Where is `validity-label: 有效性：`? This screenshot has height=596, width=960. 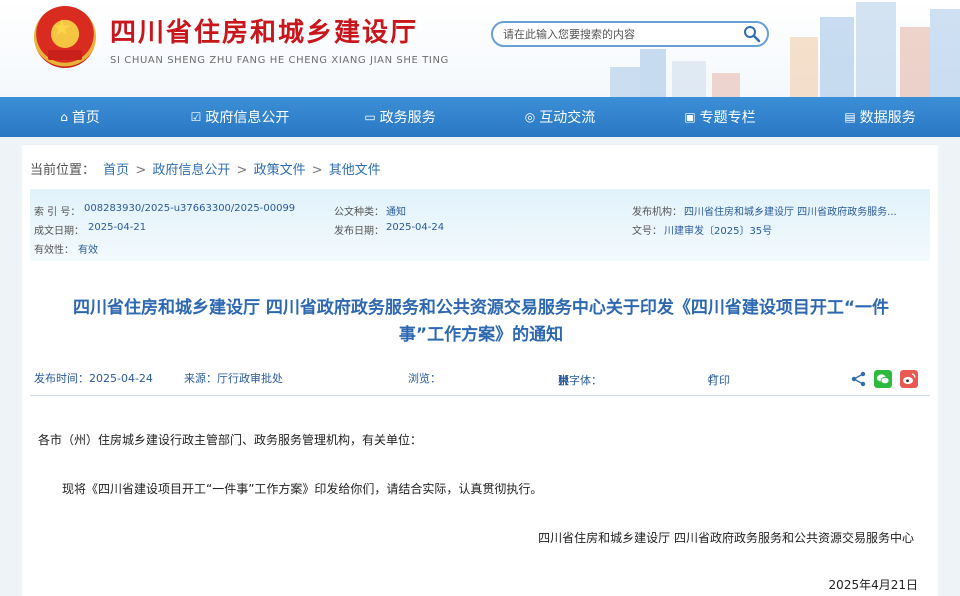
validity-label: 有效性： is located at coordinates (54, 250).